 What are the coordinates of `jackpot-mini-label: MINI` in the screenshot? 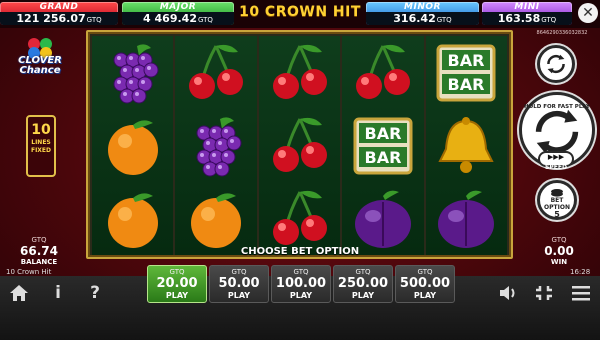 It's located at (527, 7).